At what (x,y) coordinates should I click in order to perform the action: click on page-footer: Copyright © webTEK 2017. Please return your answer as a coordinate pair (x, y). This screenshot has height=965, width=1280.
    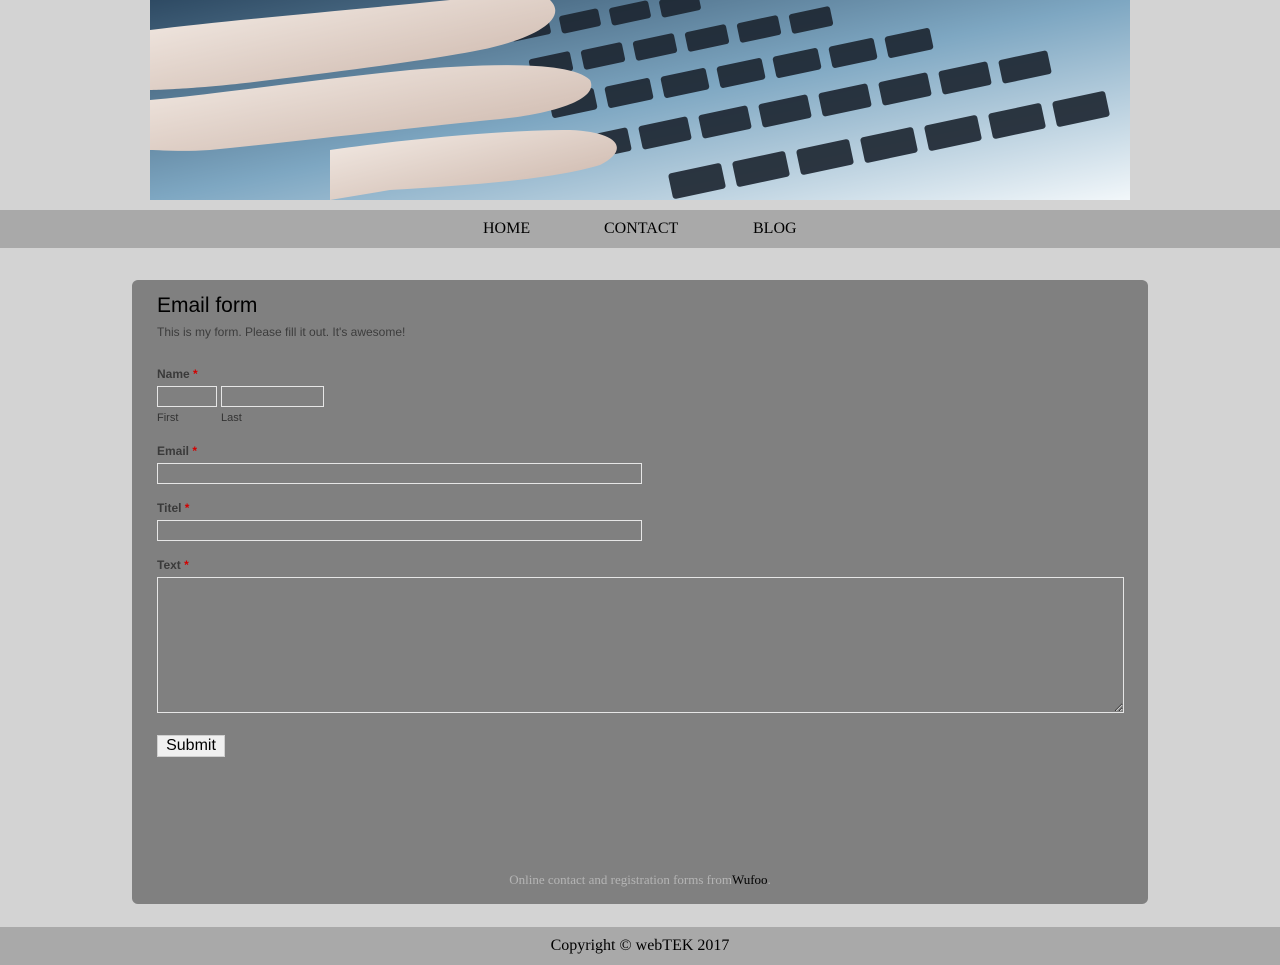
    Looking at the image, I should click on (640, 946).